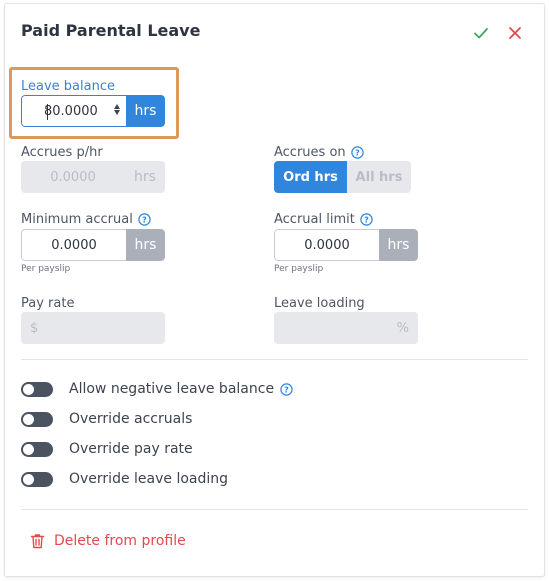  What do you see at coordinates (402, 328) in the screenshot?
I see `percent-suffix: %` at bounding box center [402, 328].